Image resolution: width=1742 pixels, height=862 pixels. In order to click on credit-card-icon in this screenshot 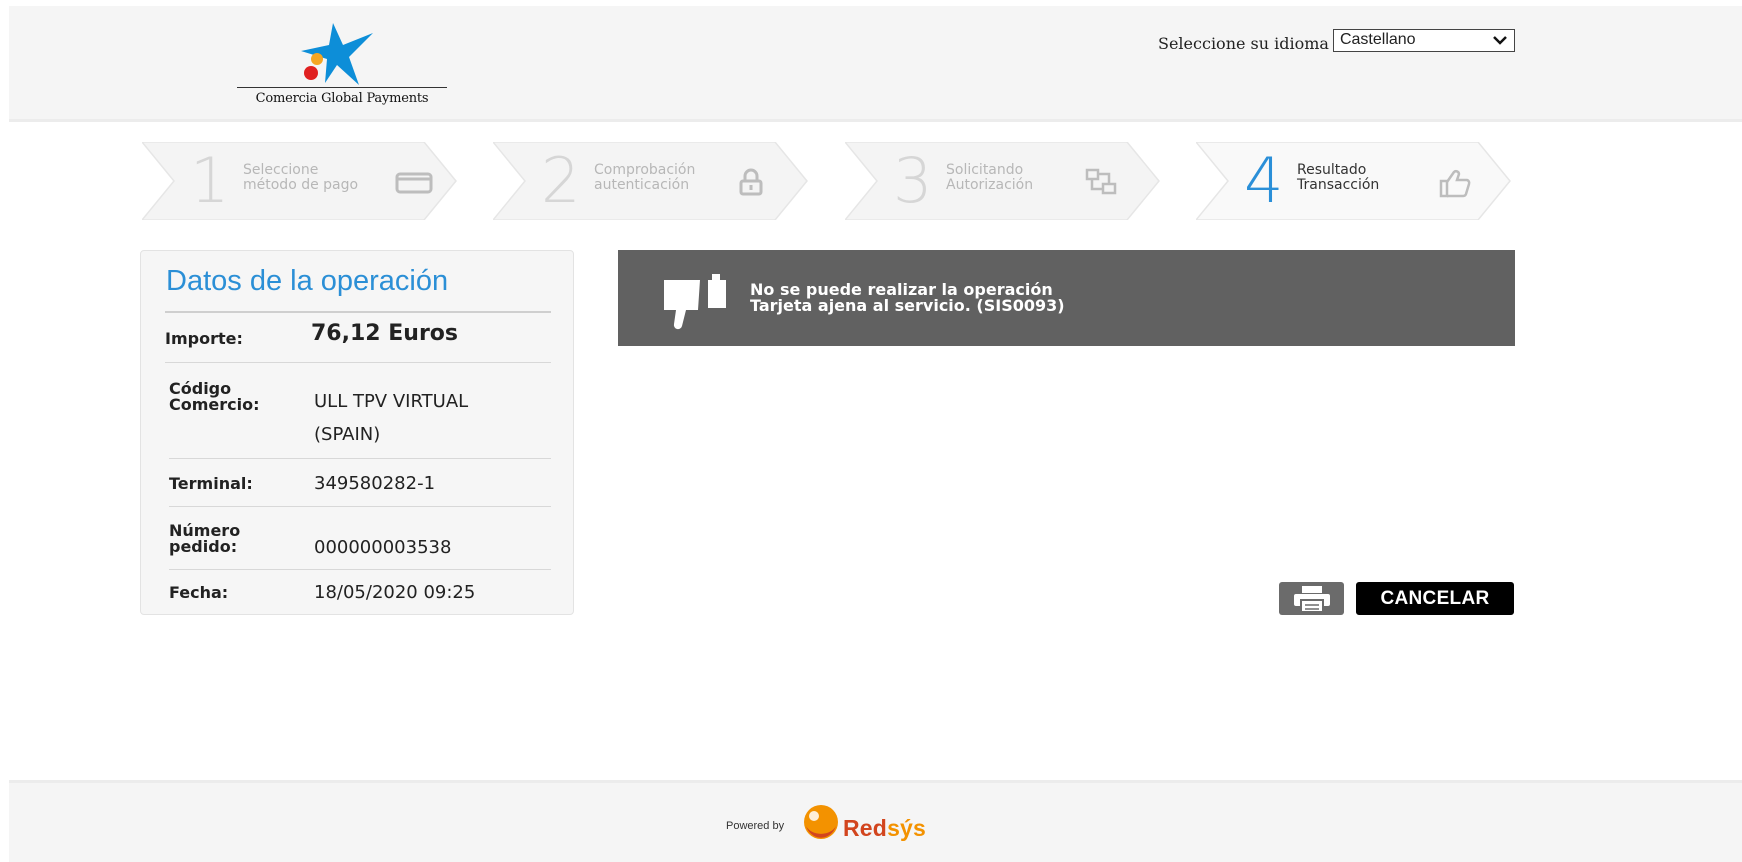, I will do `click(414, 183)`.